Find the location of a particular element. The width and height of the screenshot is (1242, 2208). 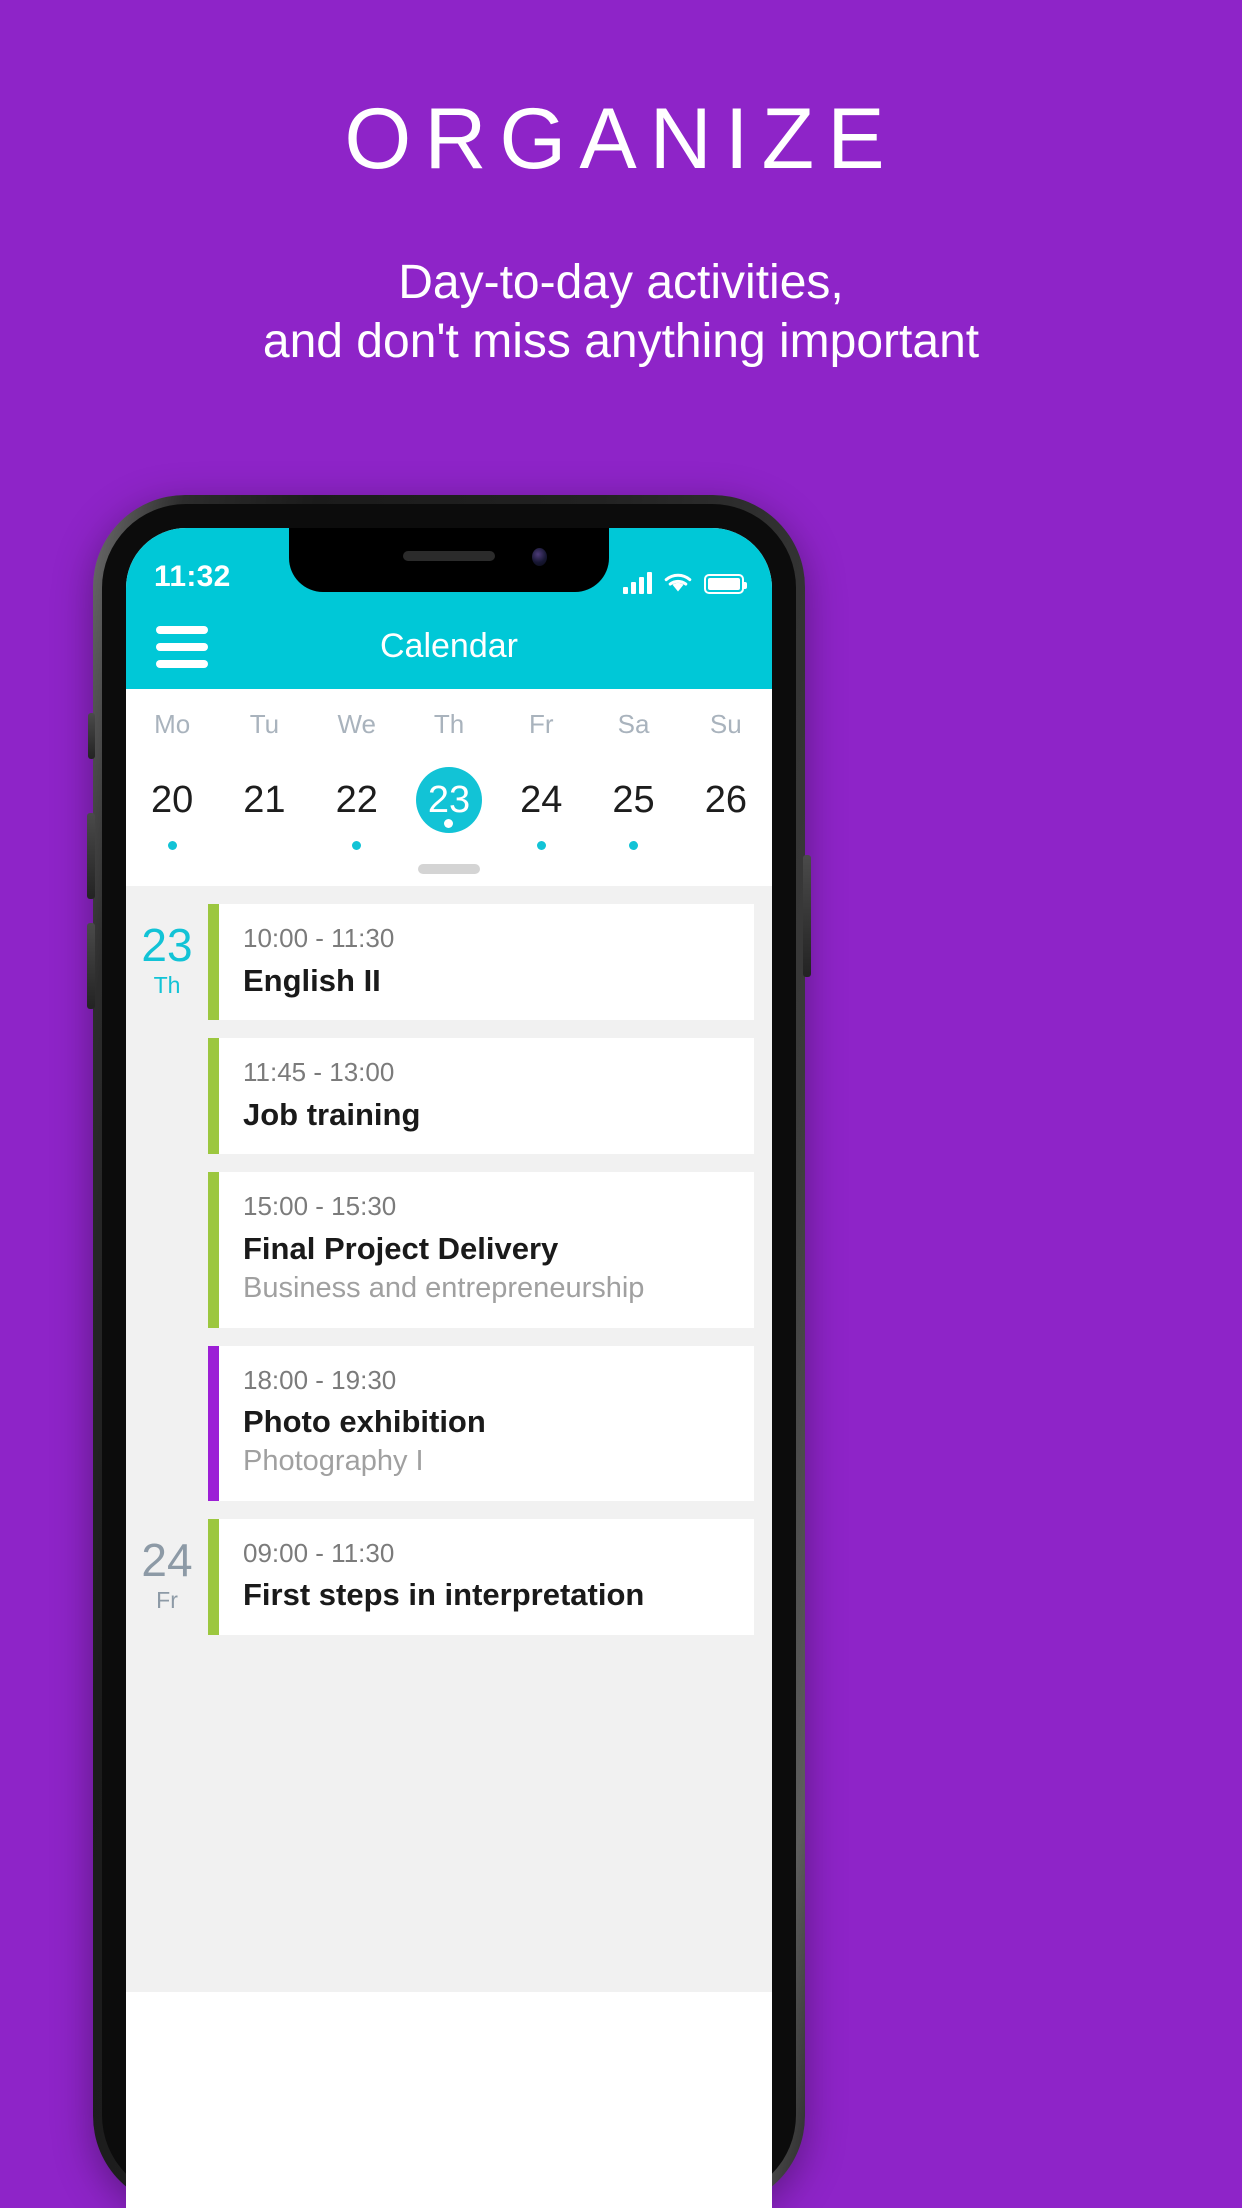

power-button is located at coordinates (807, 916).